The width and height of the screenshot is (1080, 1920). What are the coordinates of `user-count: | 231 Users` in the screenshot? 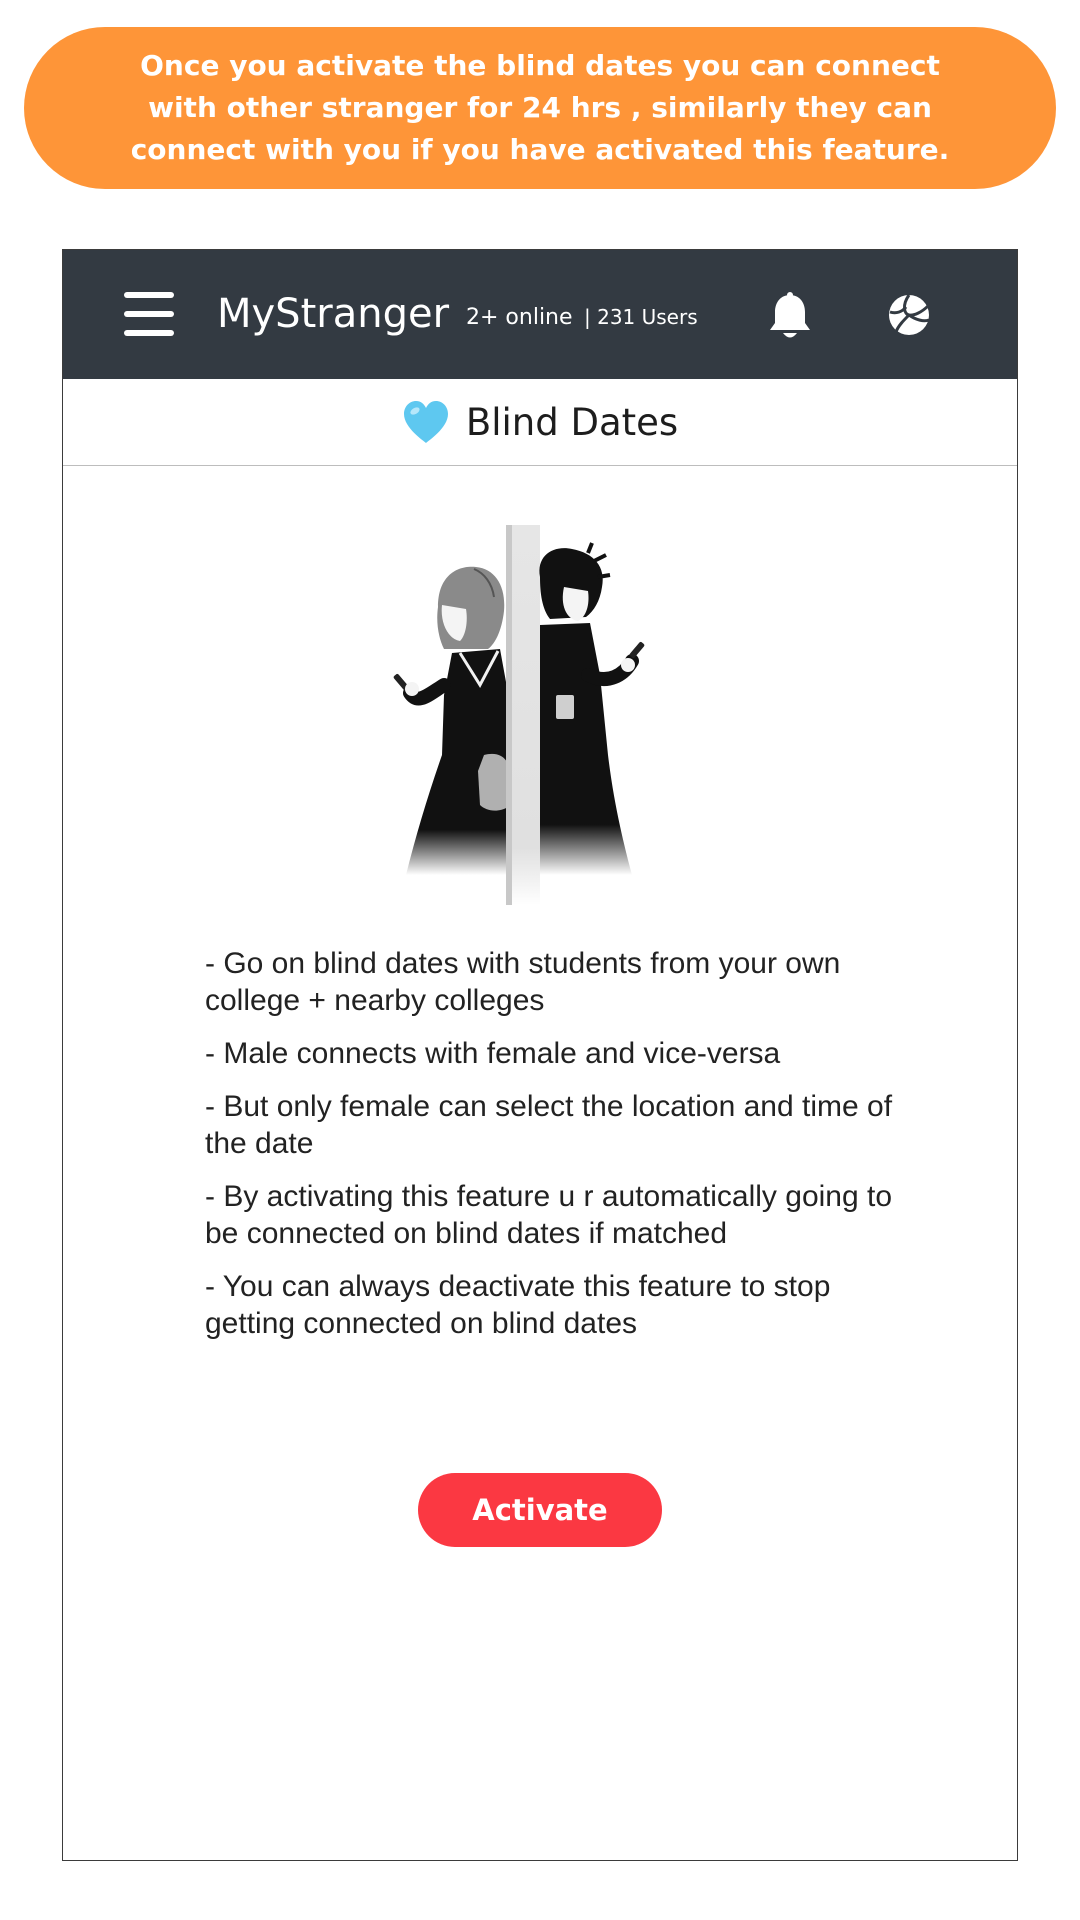 It's located at (641, 317).